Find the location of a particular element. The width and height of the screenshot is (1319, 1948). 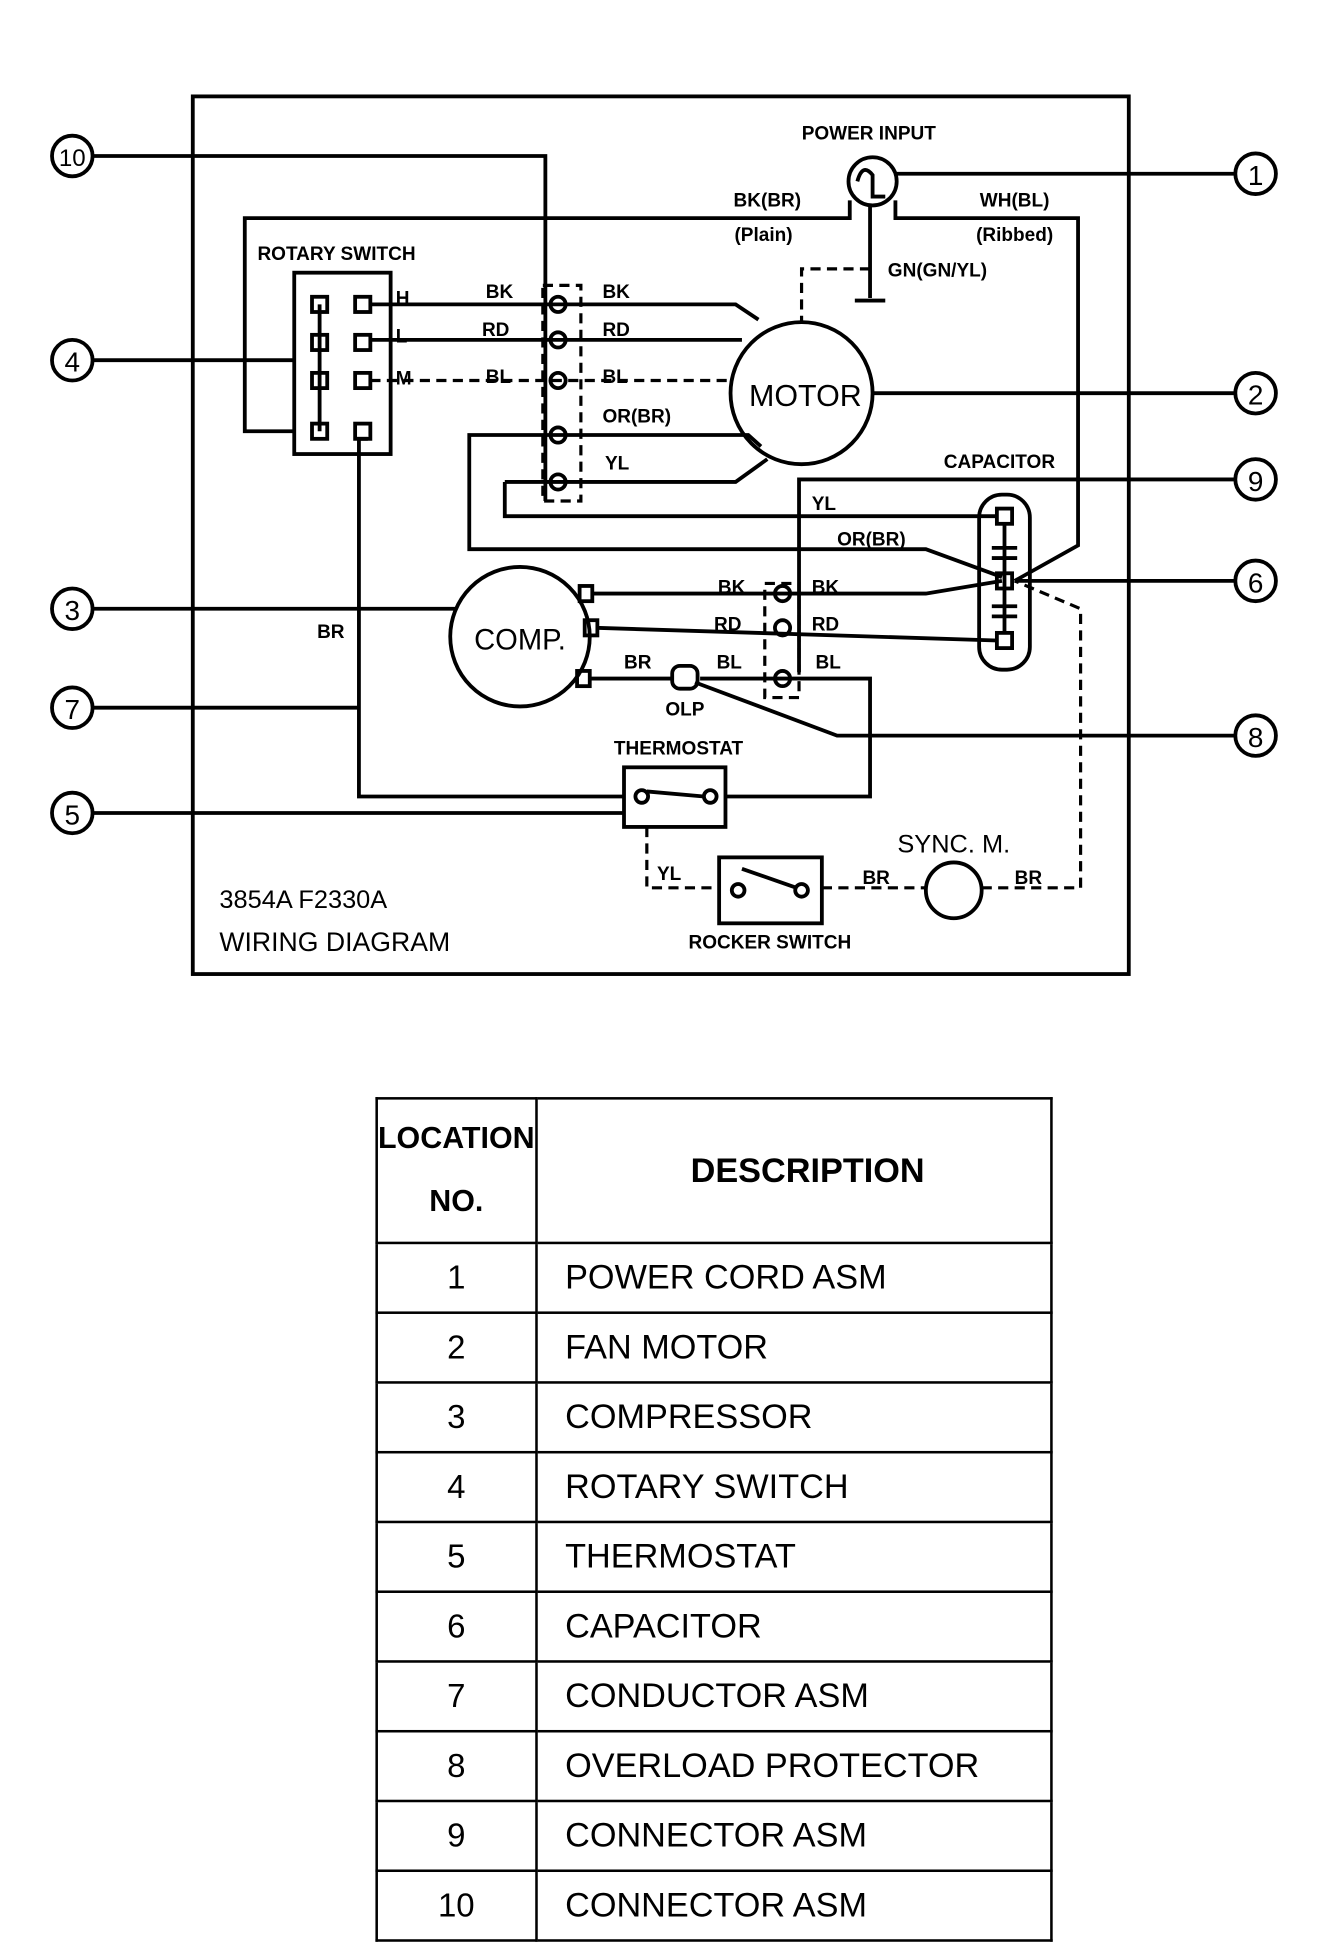

svg-text: L is located at coordinates (402, 336).